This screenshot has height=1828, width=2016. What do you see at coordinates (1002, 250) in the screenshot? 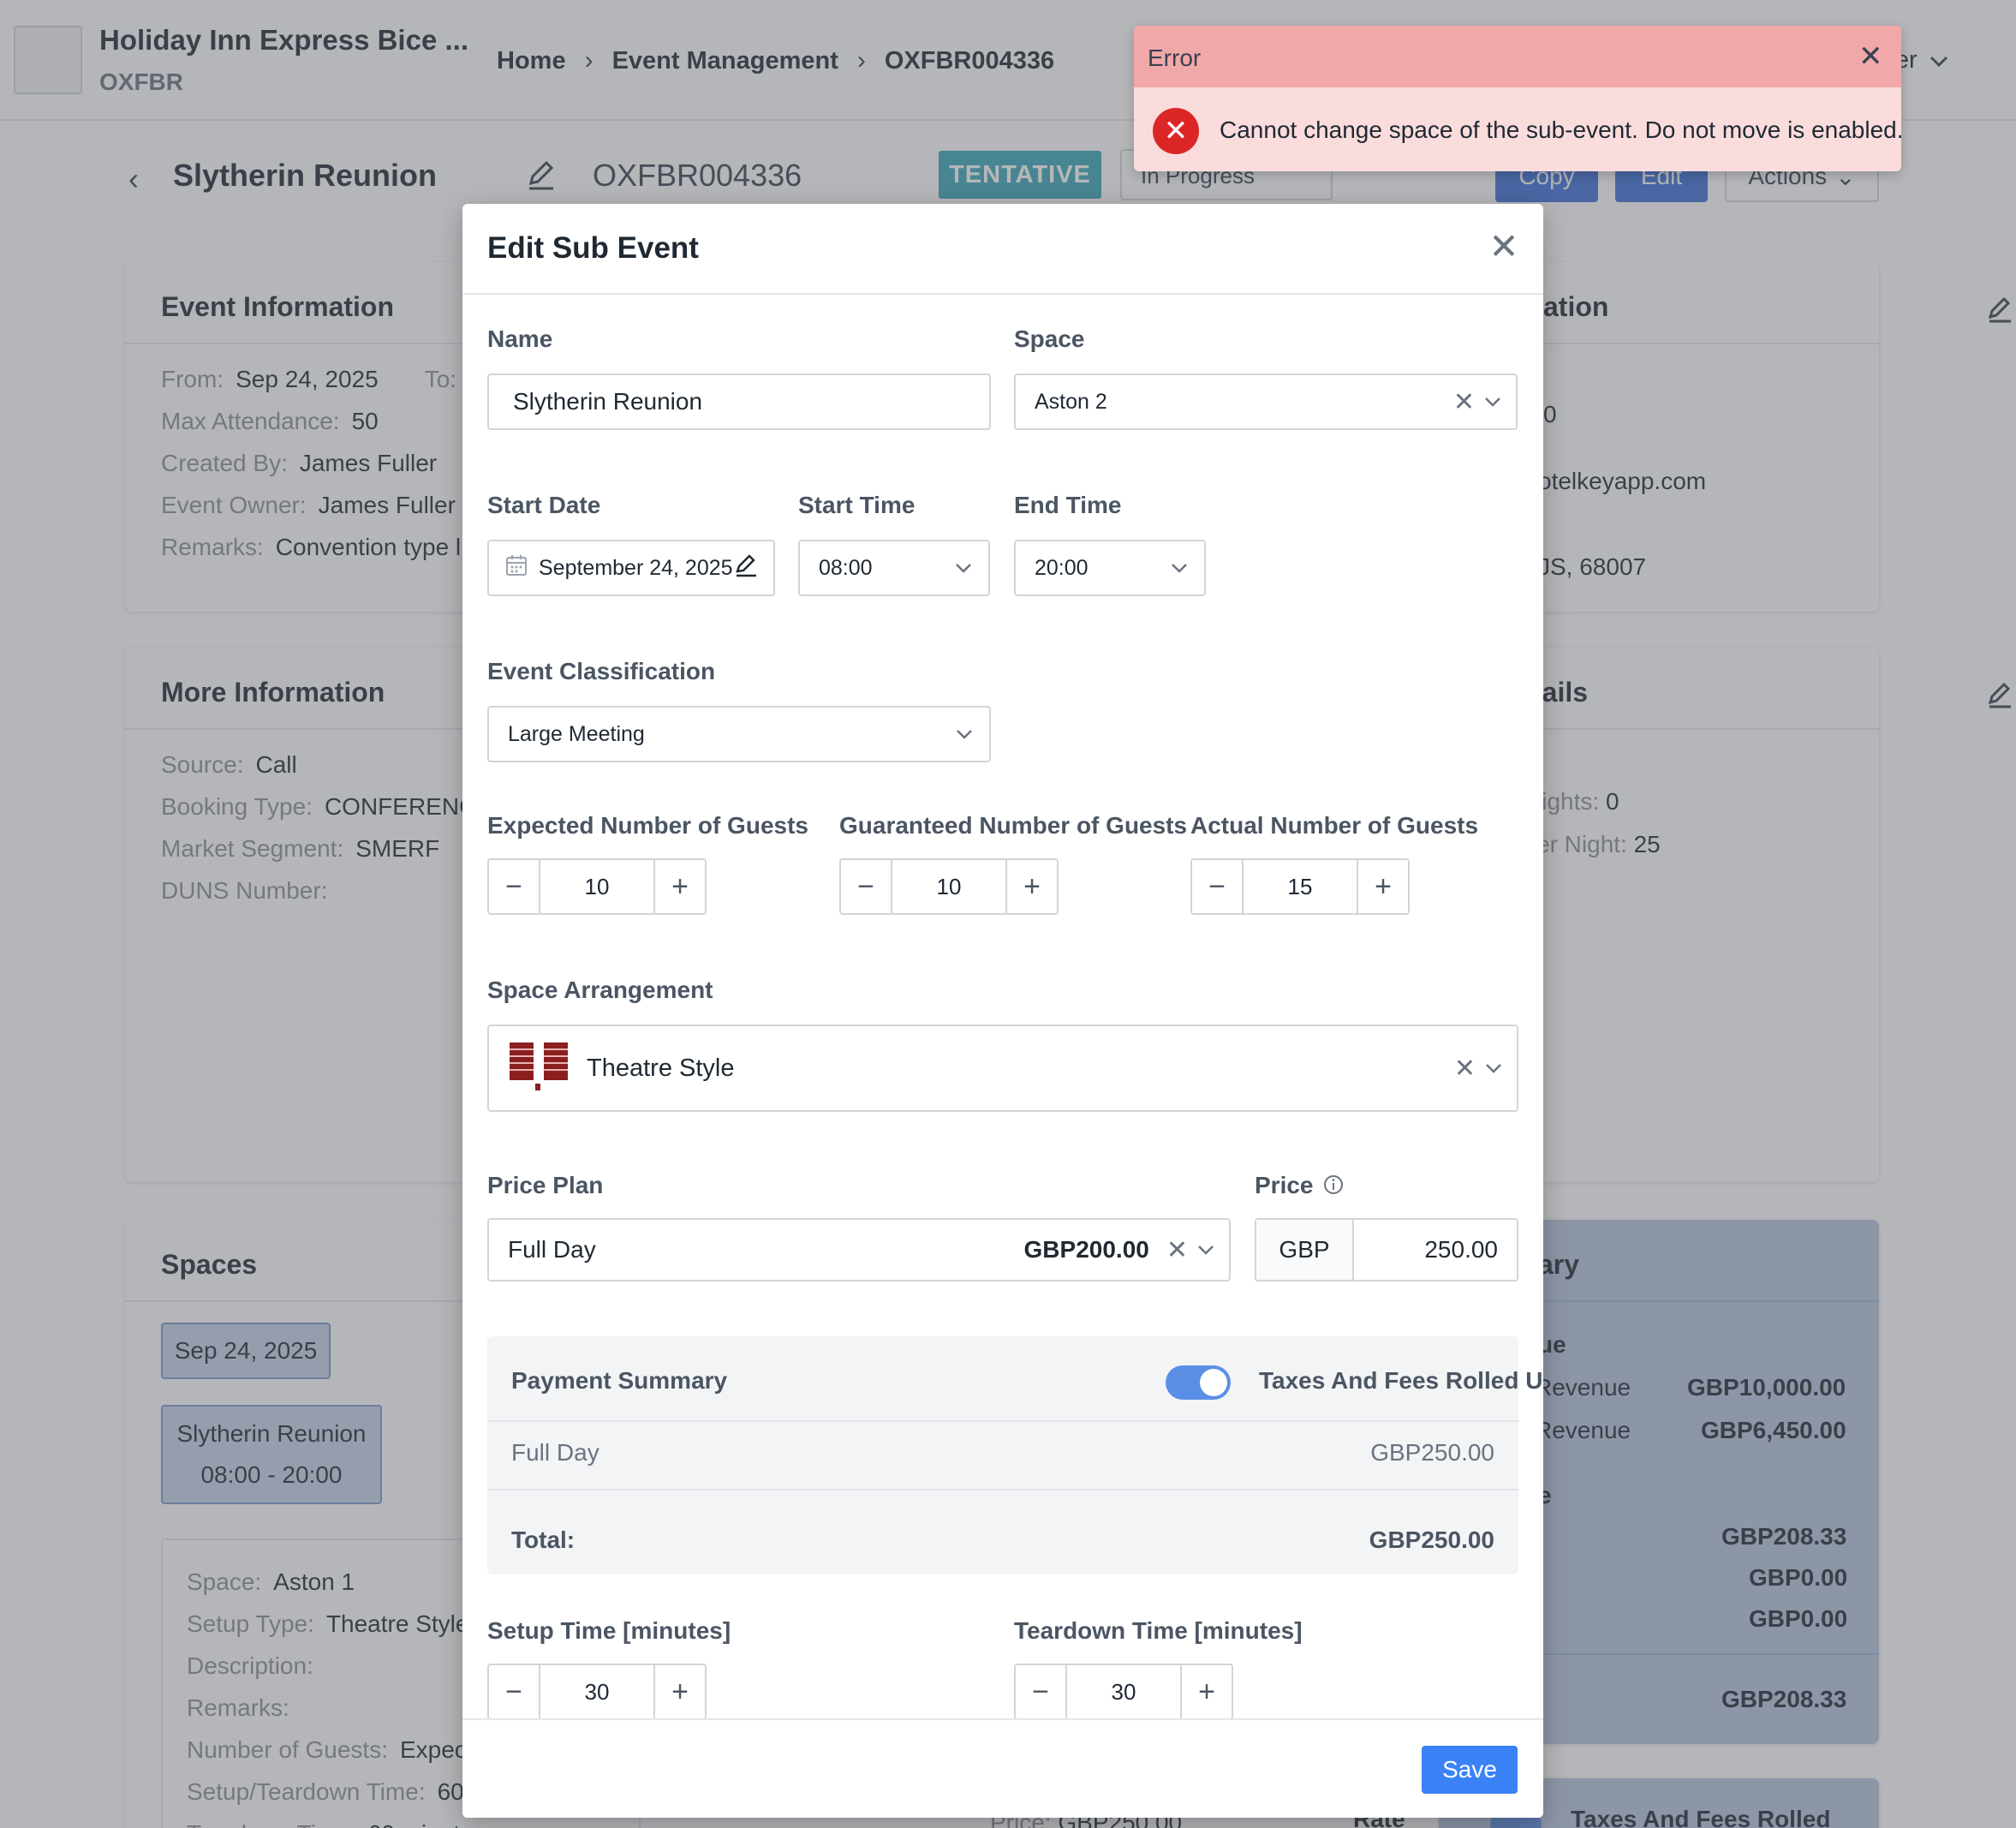
I see `modal-header: Edit Sub Event ✕` at bounding box center [1002, 250].